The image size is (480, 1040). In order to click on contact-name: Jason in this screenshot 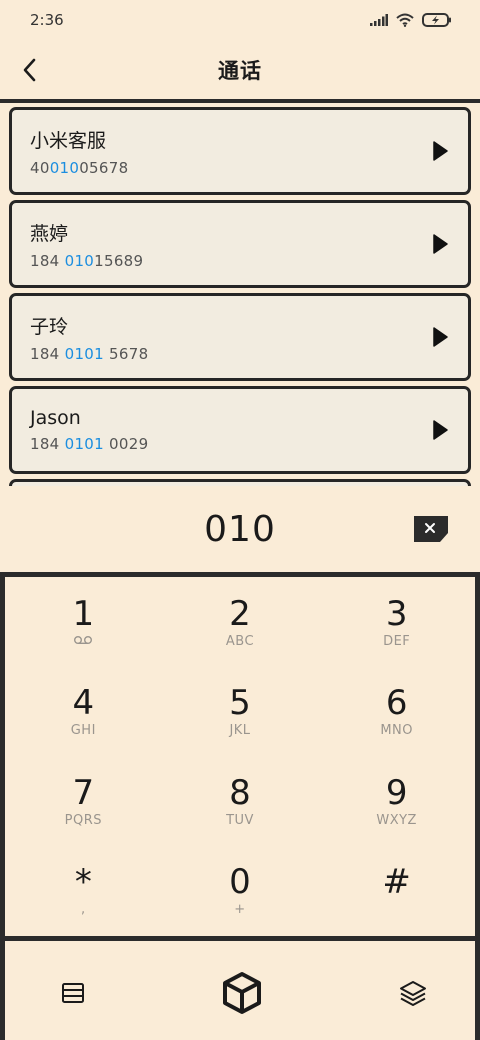, I will do `click(55, 418)`.